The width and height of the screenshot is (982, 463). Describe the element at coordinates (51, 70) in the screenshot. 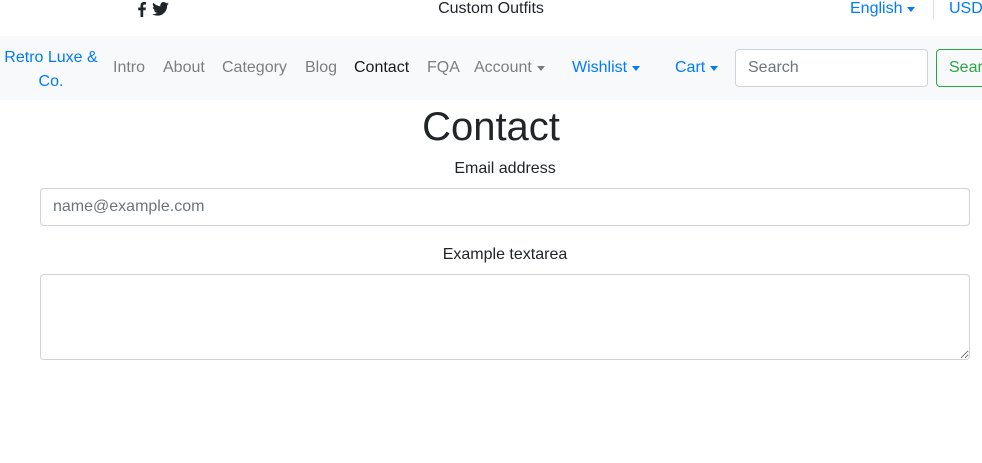

I see `brand-link: Retro Luxe & Co.` at that location.